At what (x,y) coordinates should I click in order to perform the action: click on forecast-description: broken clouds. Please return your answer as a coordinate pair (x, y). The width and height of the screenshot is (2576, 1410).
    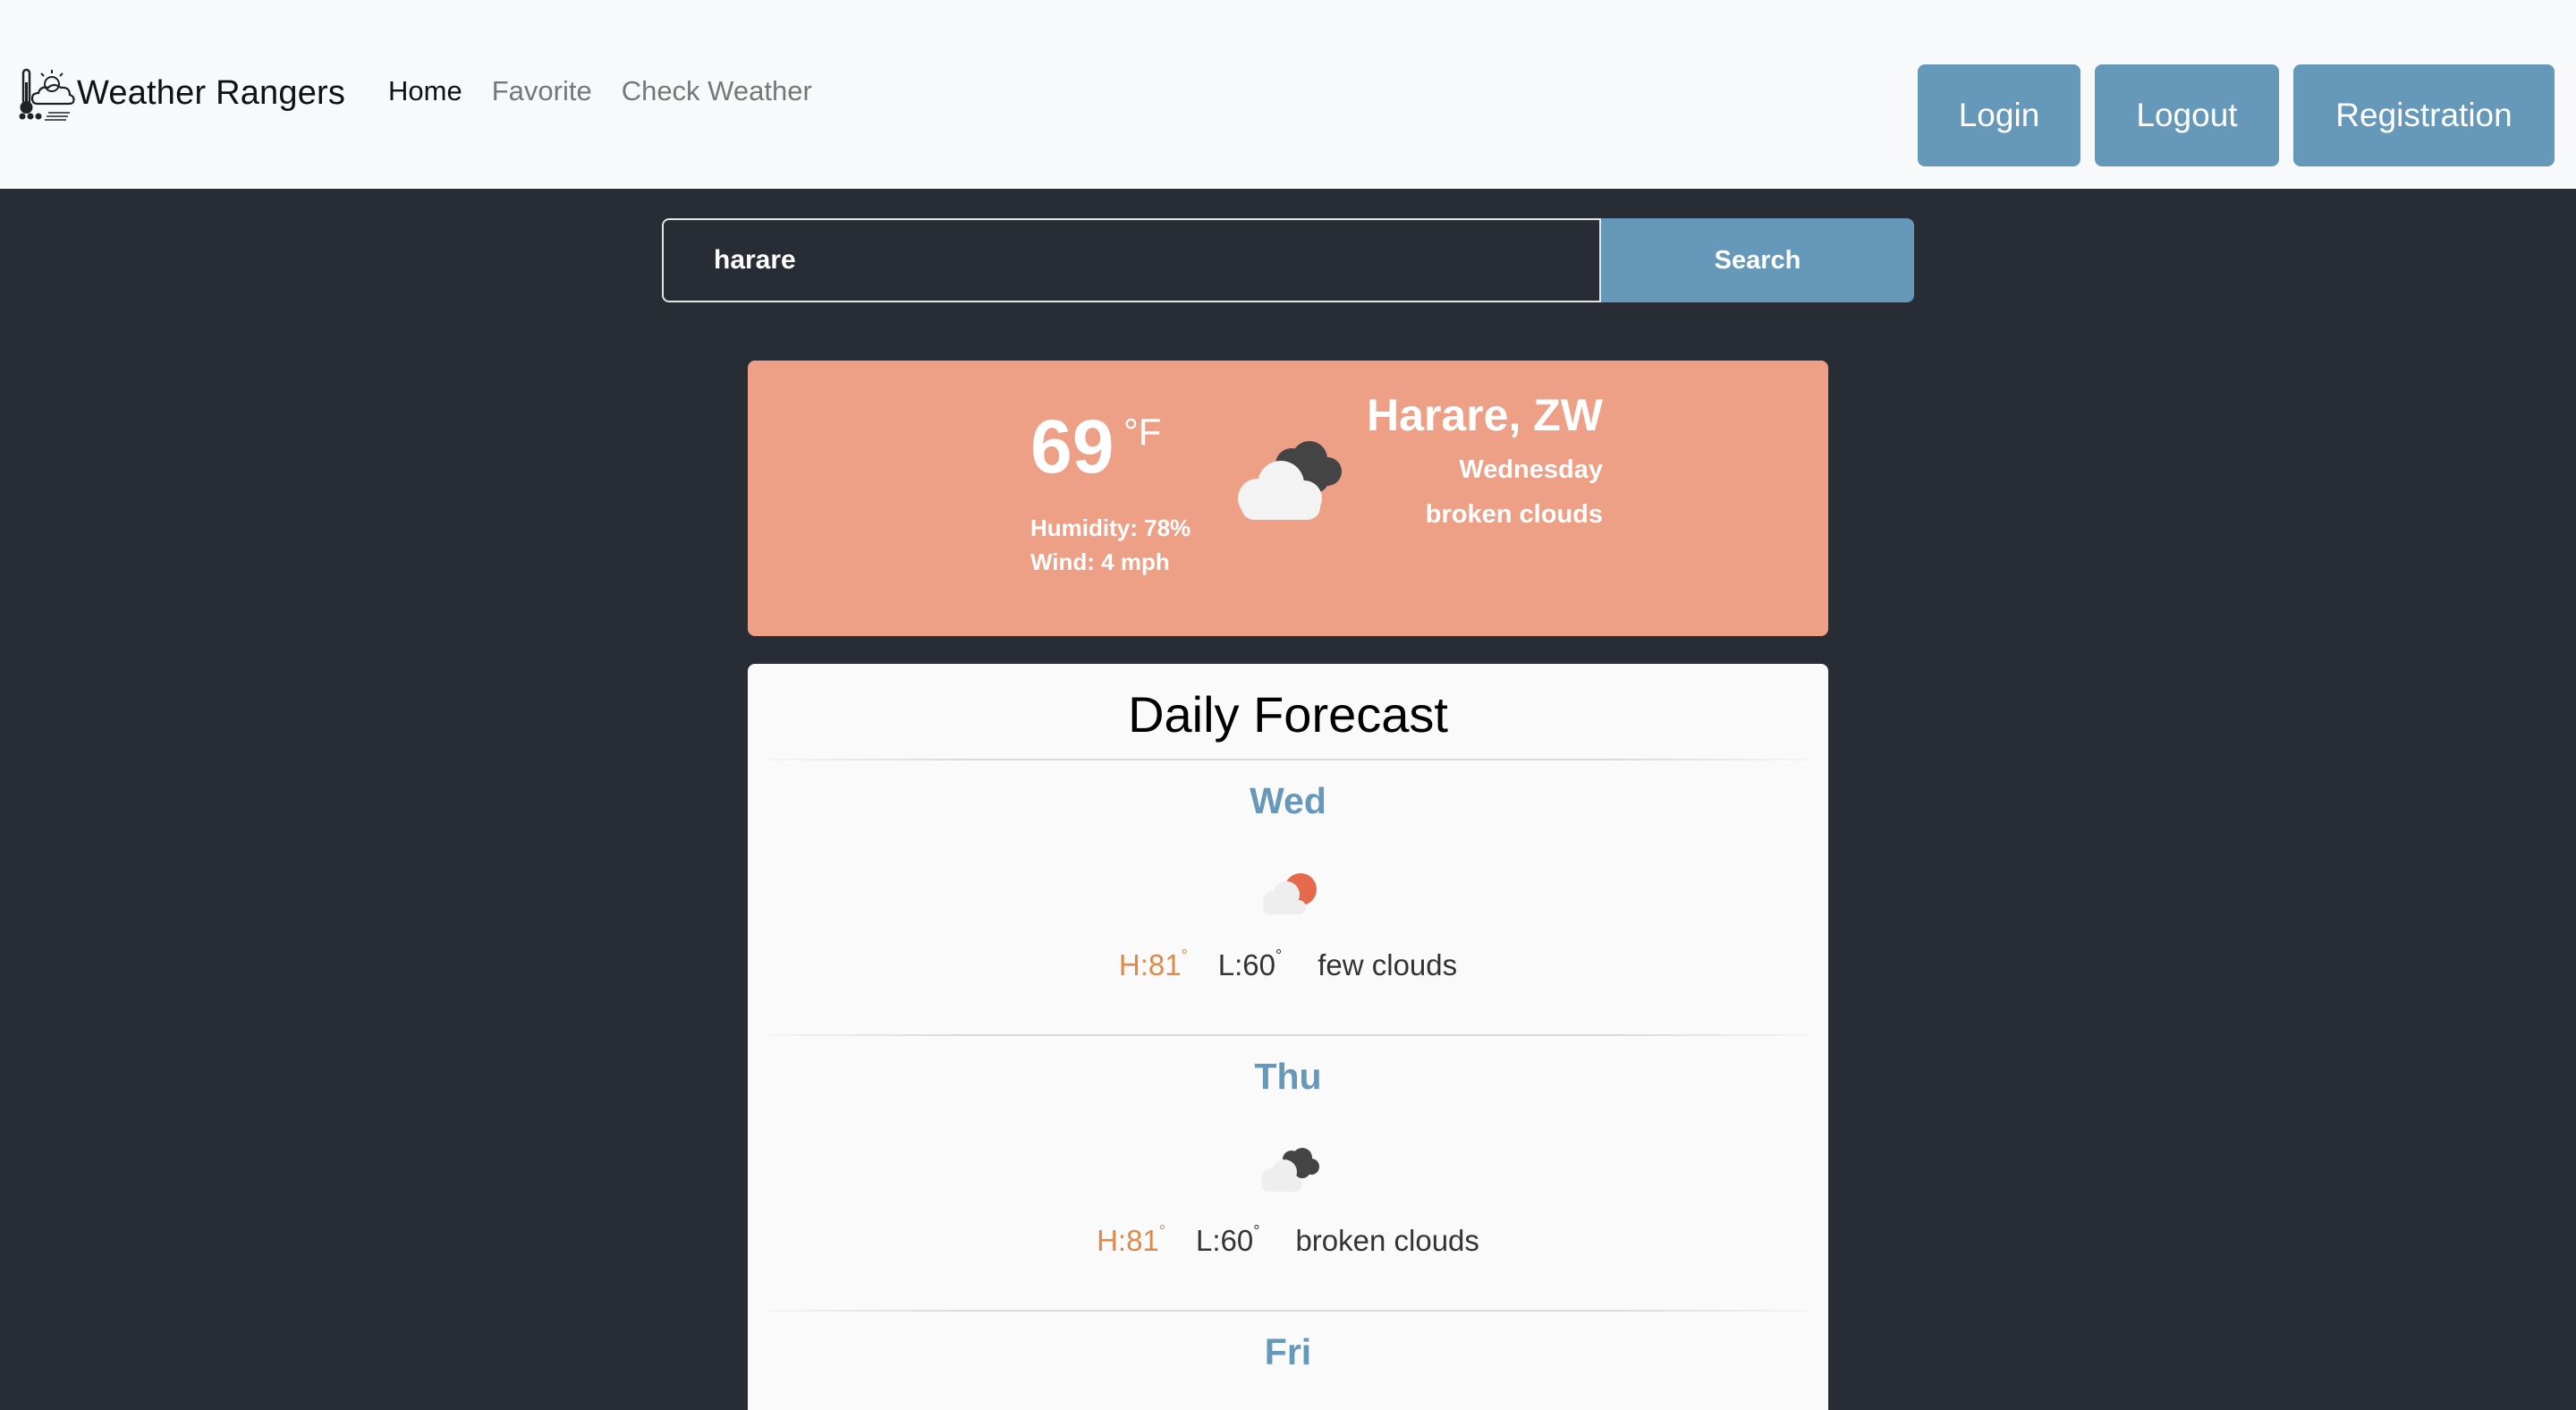
    Looking at the image, I should click on (1387, 1241).